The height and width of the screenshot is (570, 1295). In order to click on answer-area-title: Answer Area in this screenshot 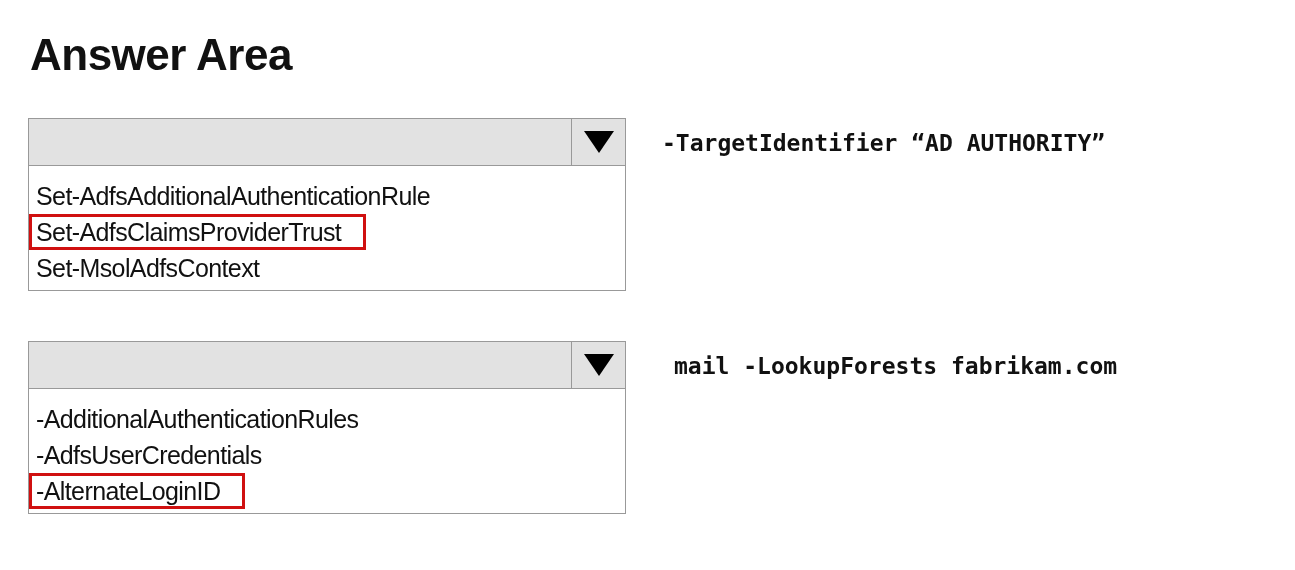, I will do `click(162, 55)`.